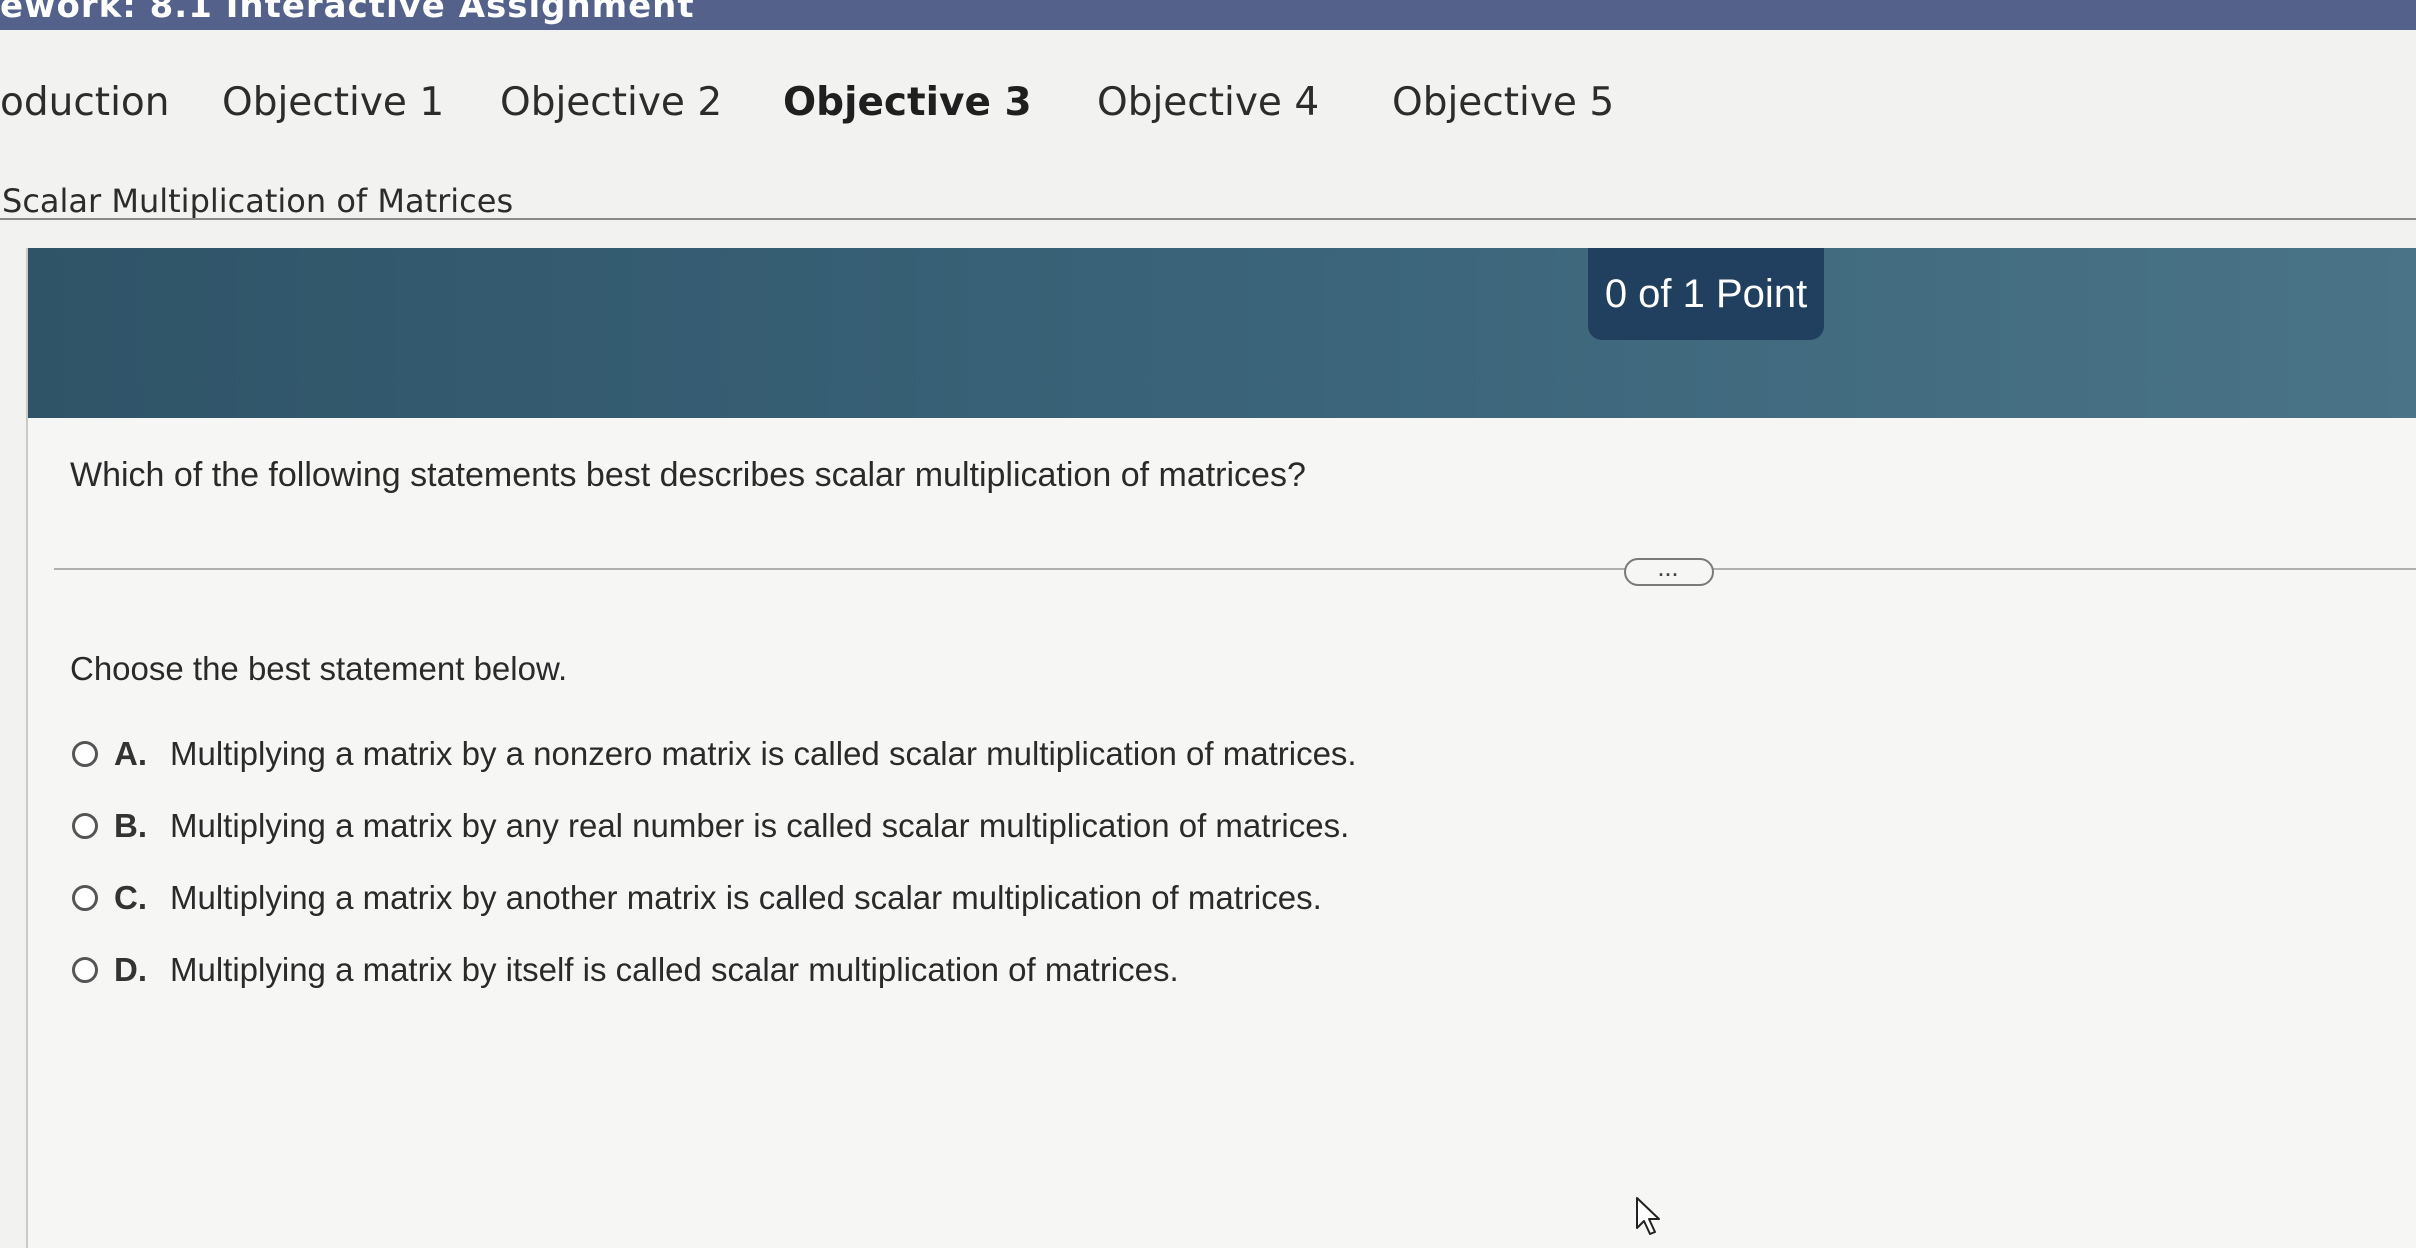  What do you see at coordinates (907, 102) in the screenshot?
I see `tab-objective-3: Objective 3` at bounding box center [907, 102].